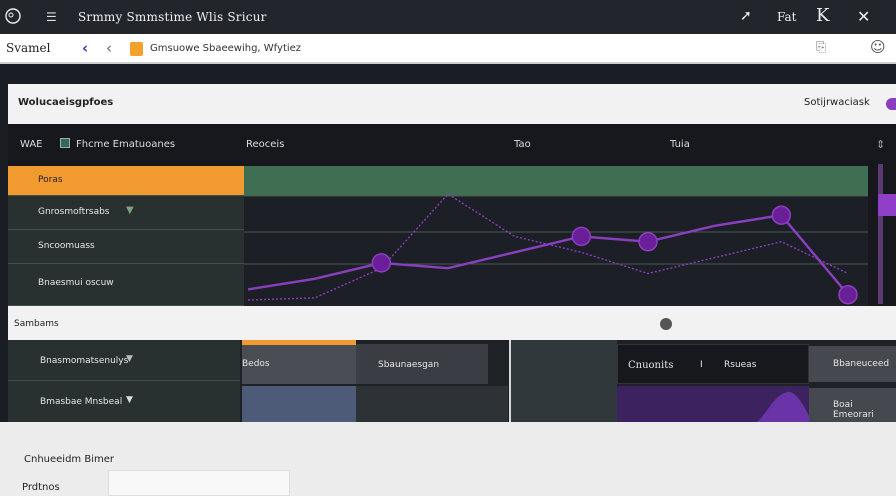 This screenshot has width=896, height=496. What do you see at coordinates (853, 410) in the screenshot?
I see `right-cell-label: Boai Emeorari` at bounding box center [853, 410].